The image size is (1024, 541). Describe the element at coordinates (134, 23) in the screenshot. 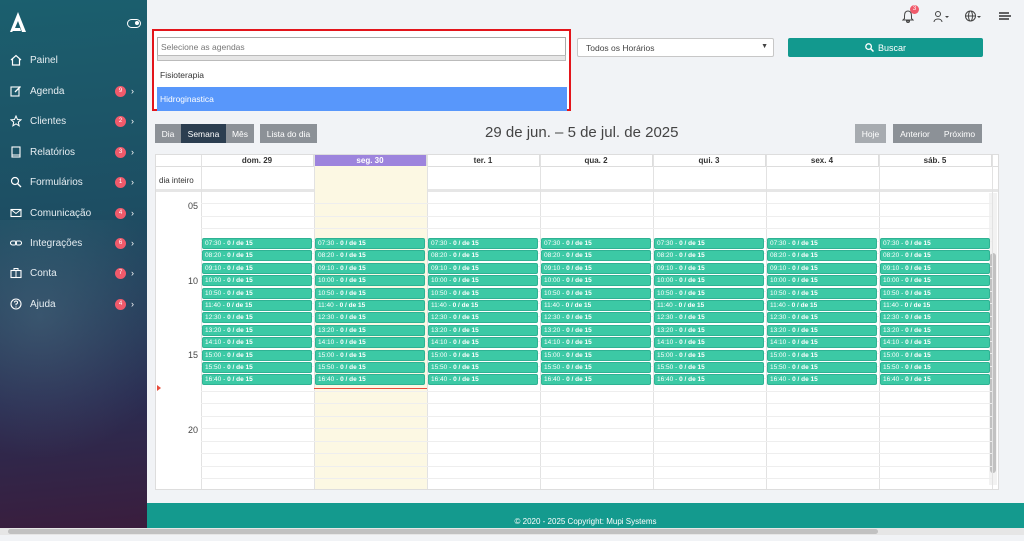

I see `sidebar-toggle-icon` at that location.